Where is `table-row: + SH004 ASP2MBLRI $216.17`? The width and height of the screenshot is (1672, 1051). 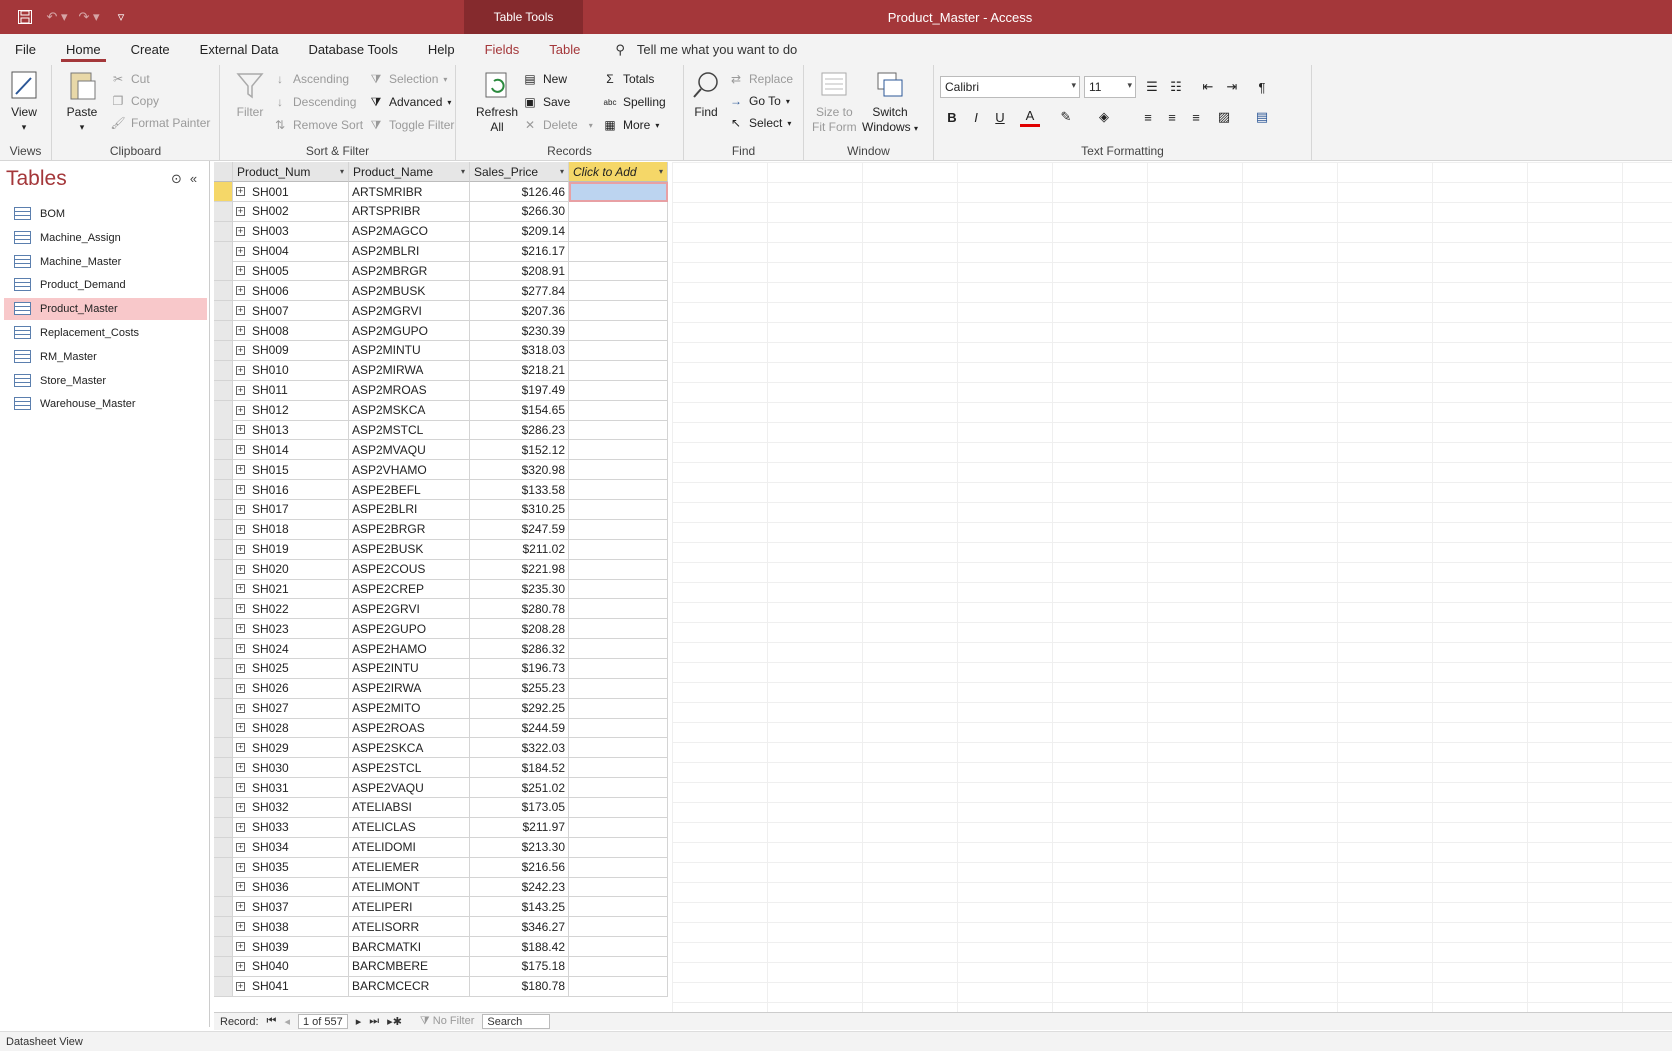
table-row: + SH004 ASP2MBLRI $216.17 is located at coordinates (441, 251).